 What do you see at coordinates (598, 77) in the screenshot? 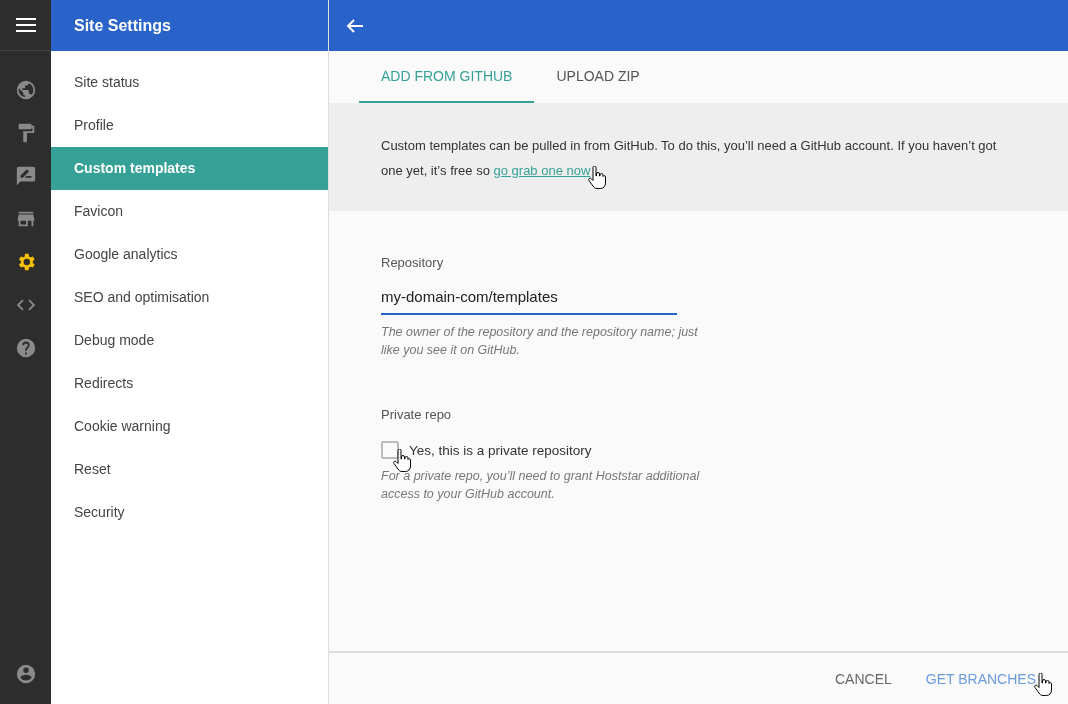
I see `tab: UPLOAD ZIP` at bounding box center [598, 77].